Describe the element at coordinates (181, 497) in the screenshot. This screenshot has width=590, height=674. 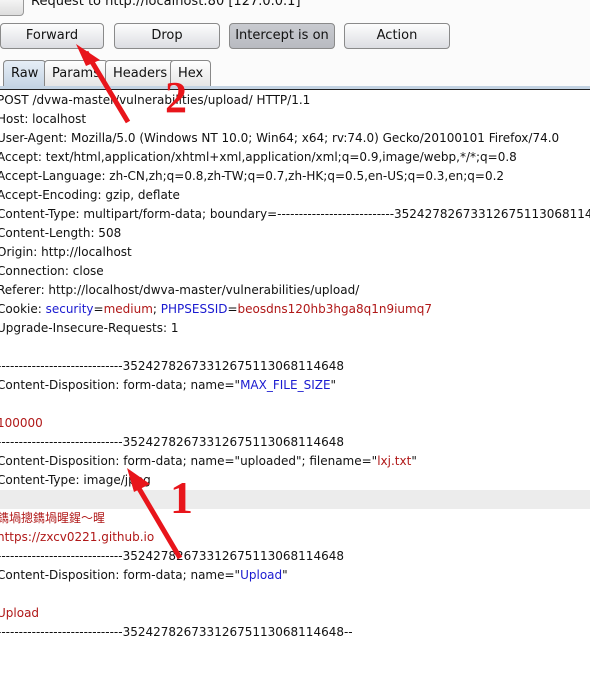
I see `annotation-1: 1` at that location.